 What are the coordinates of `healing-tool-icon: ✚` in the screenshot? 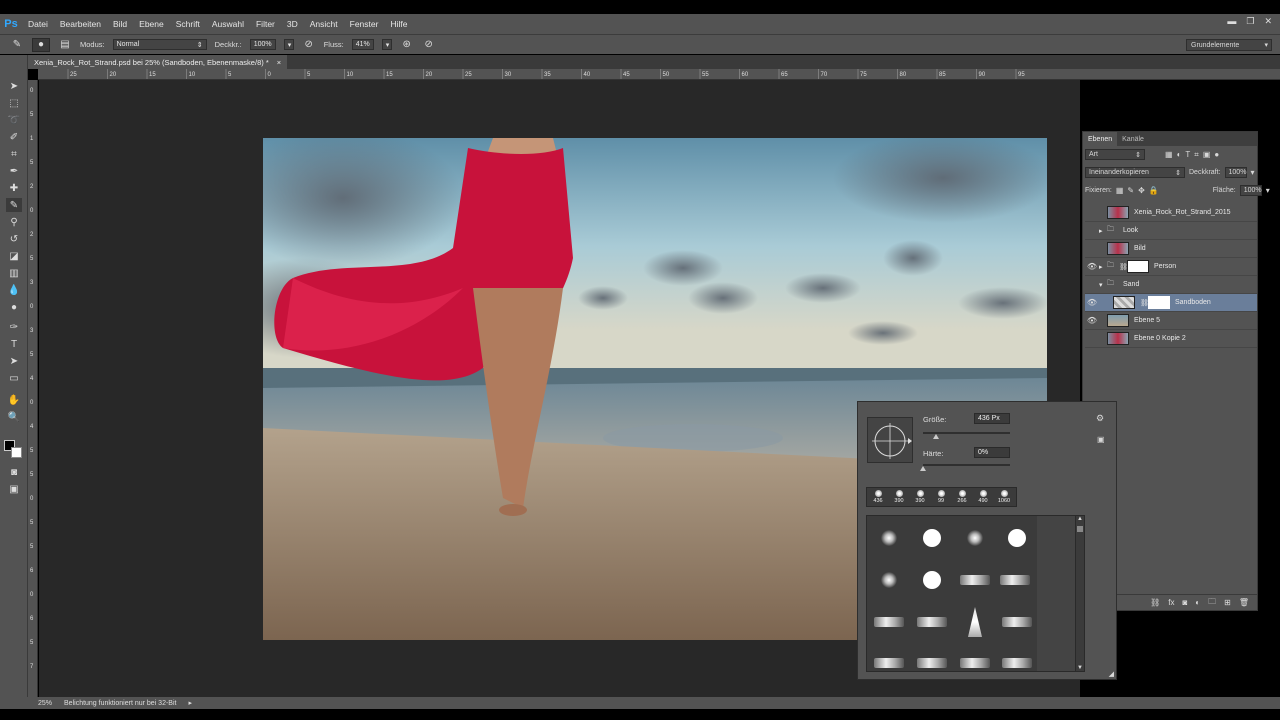 It's located at (14, 188).